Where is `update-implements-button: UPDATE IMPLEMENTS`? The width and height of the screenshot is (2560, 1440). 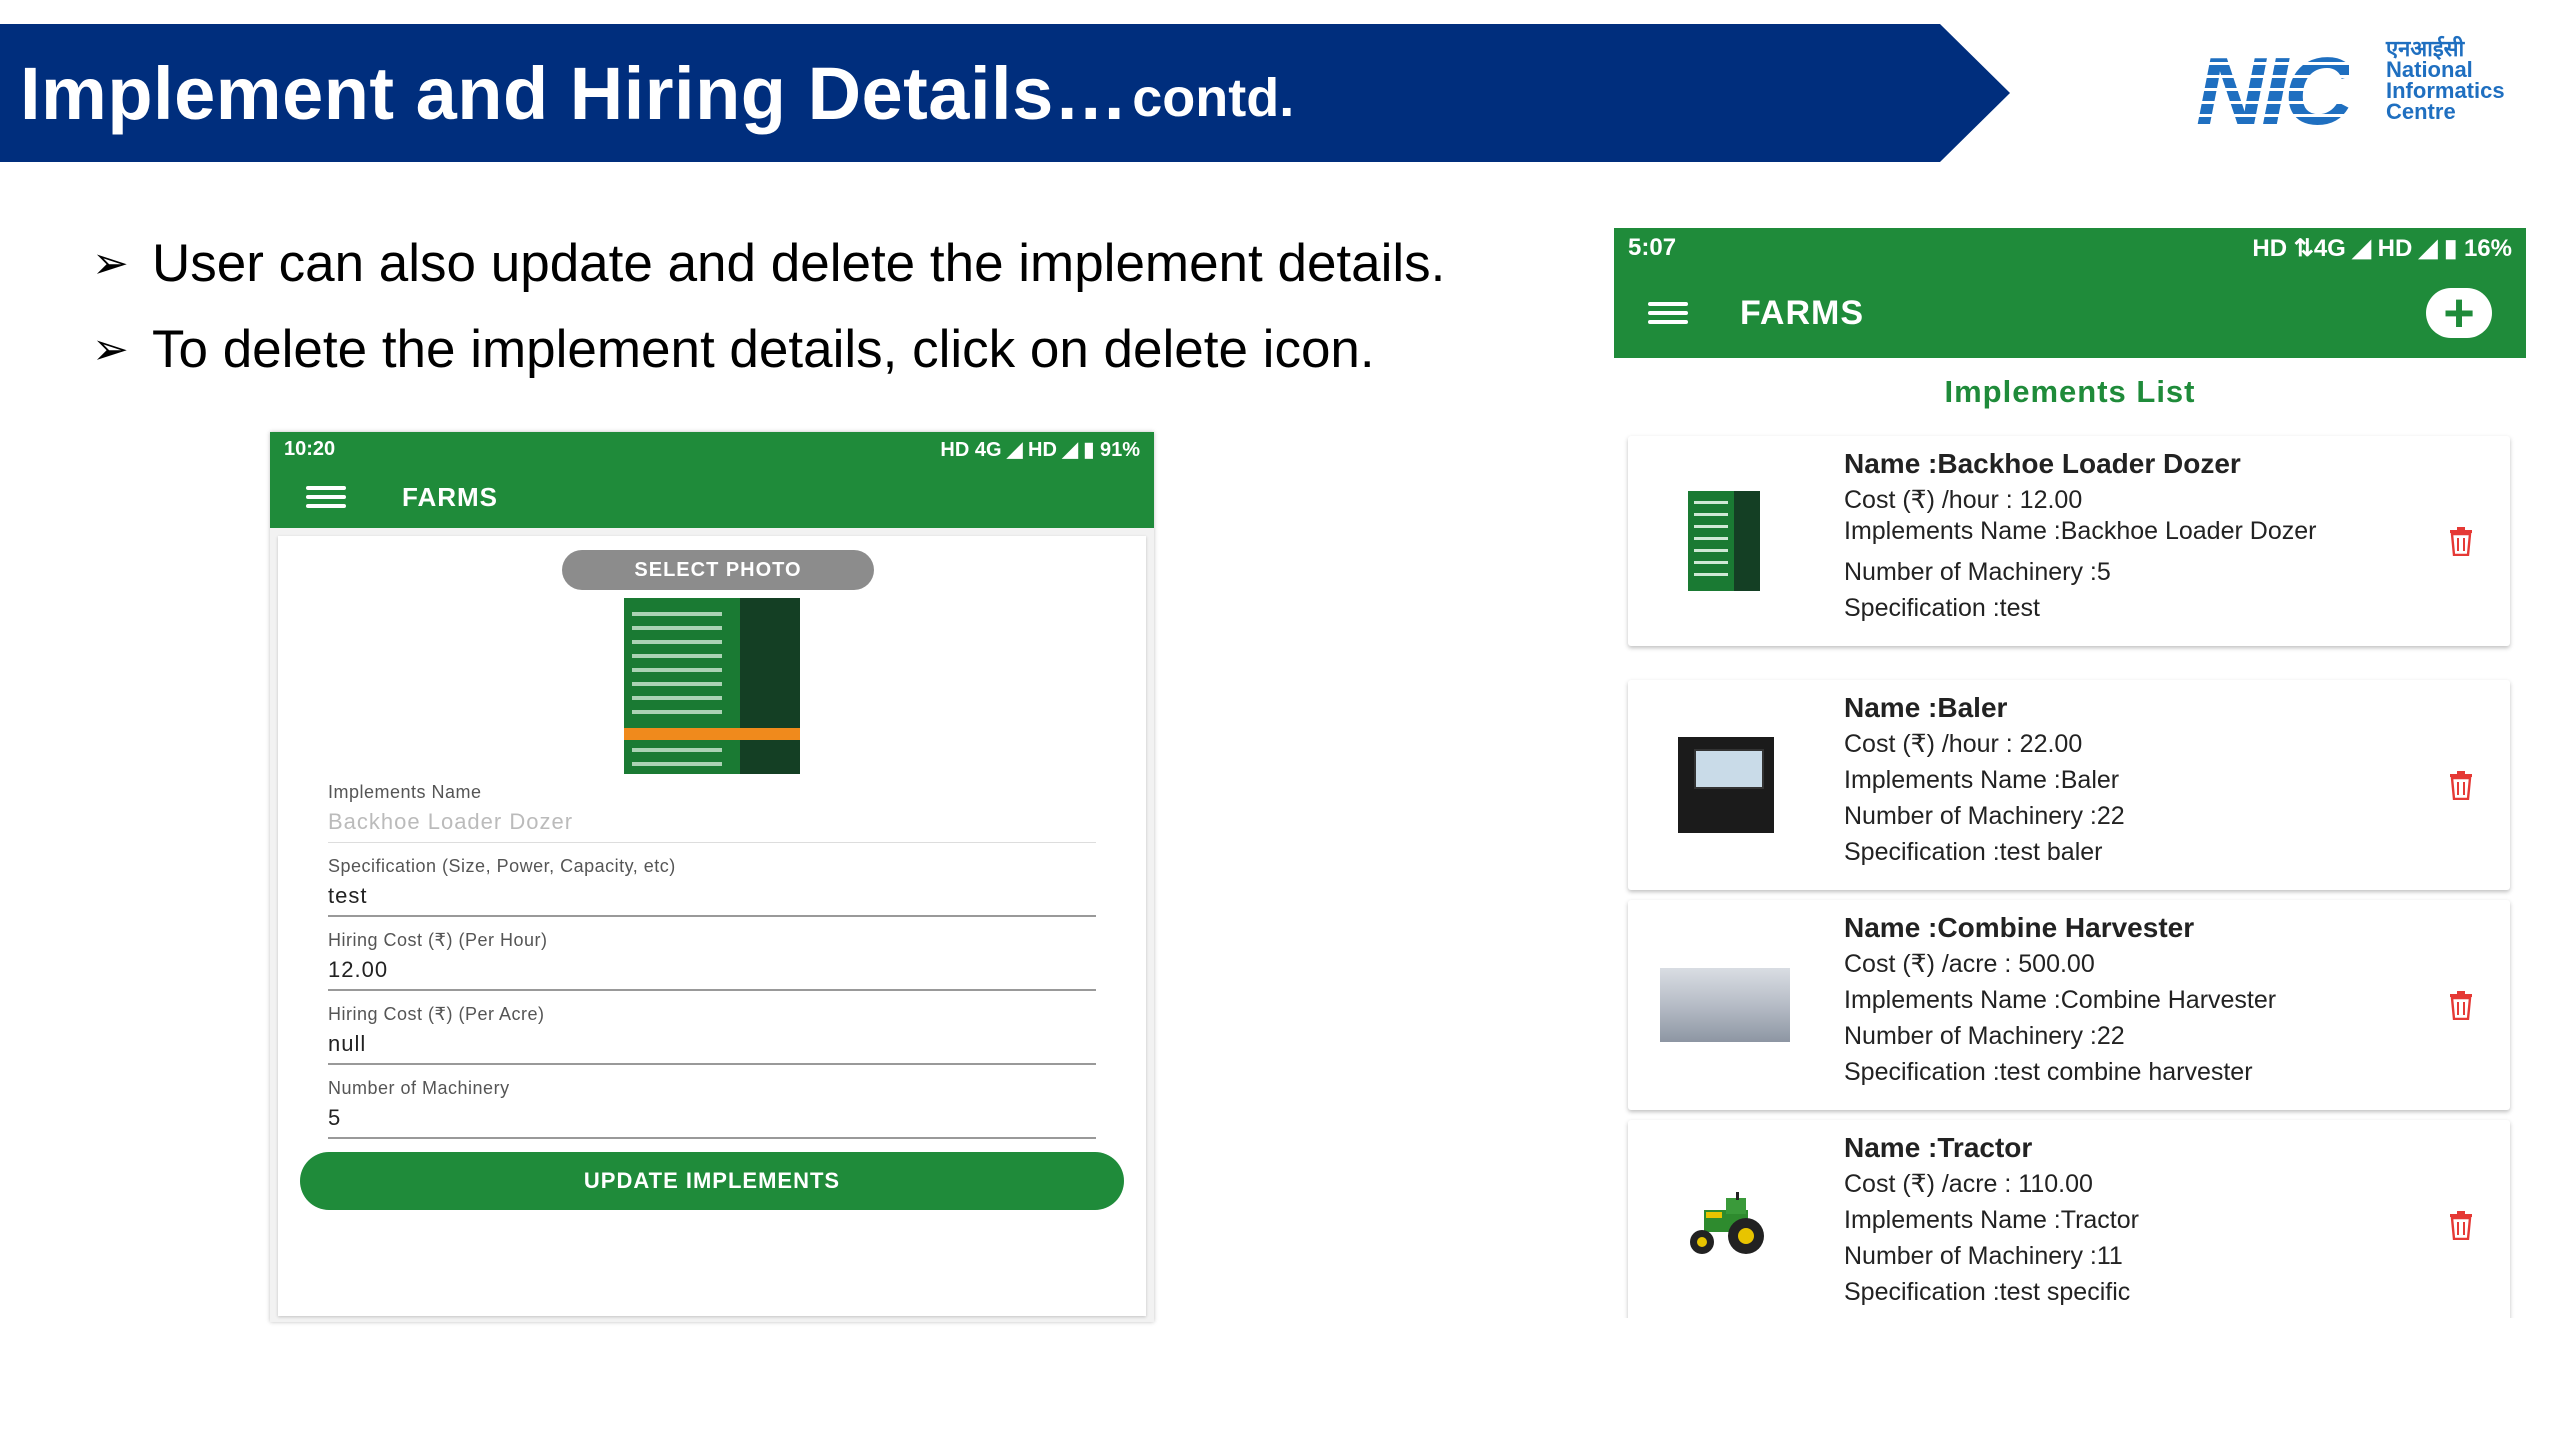
update-implements-button: UPDATE IMPLEMENTS is located at coordinates (712, 1181).